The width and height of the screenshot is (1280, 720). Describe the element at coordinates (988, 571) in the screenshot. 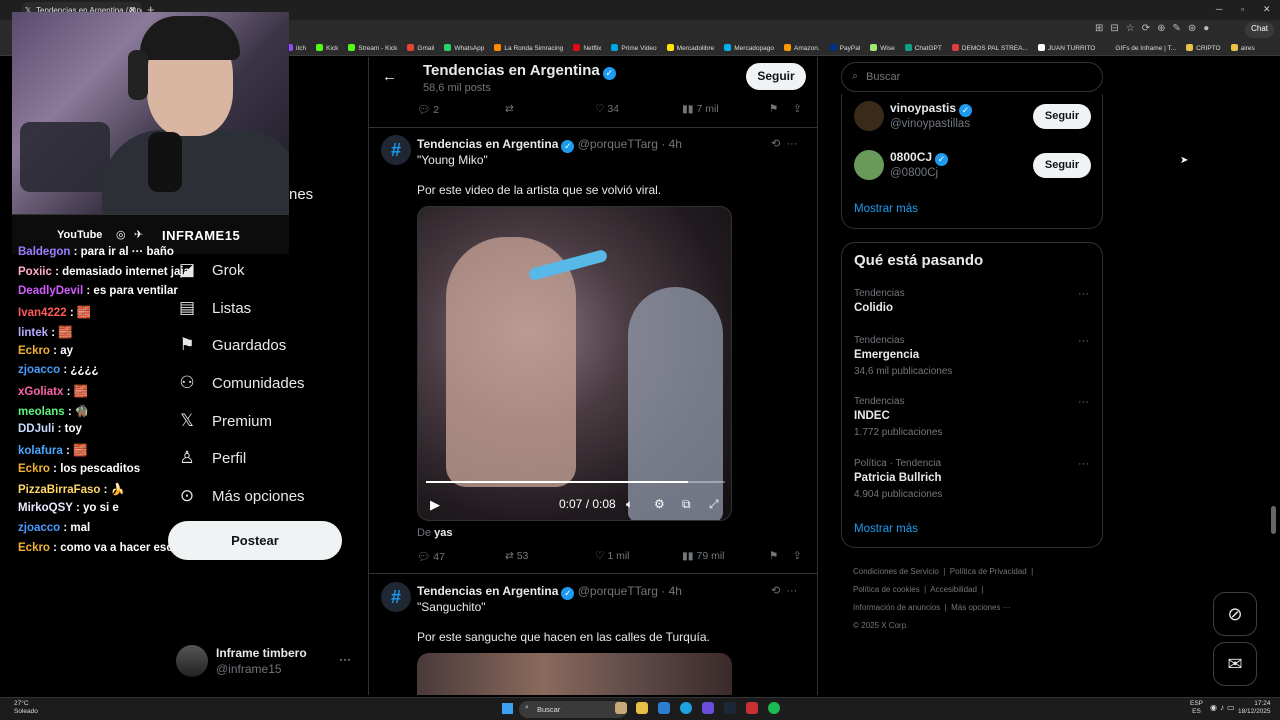

I see `footer-link: Política de Privacidad` at that location.